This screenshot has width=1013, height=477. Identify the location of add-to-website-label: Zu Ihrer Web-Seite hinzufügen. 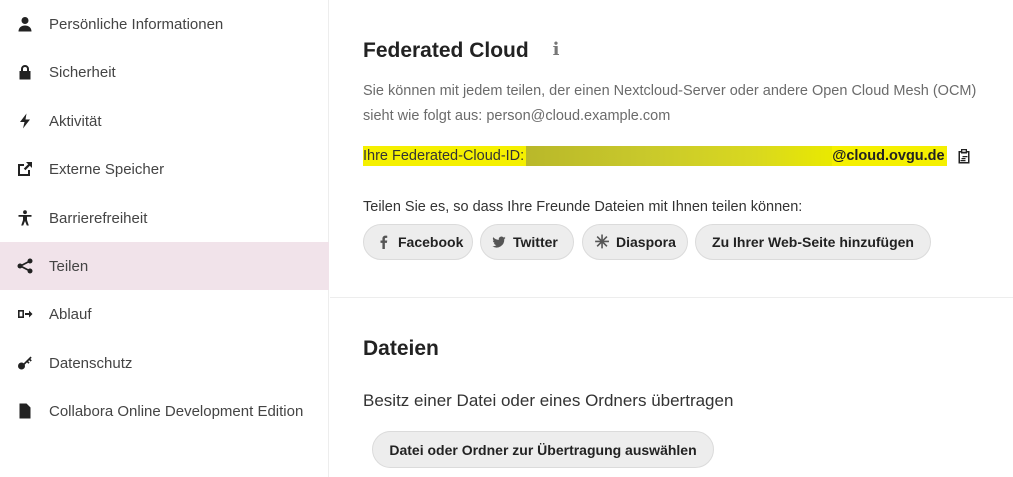
(813, 242).